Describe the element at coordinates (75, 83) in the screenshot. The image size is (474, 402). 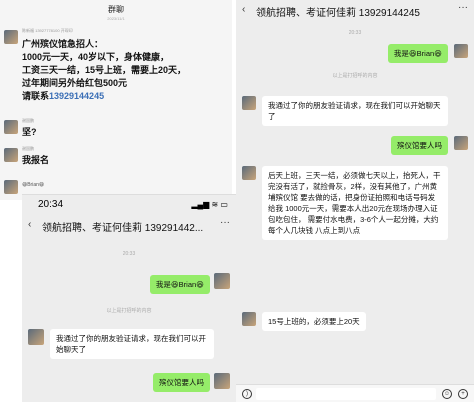
I see `post-line: 过年期间另外给红包500元` at that location.